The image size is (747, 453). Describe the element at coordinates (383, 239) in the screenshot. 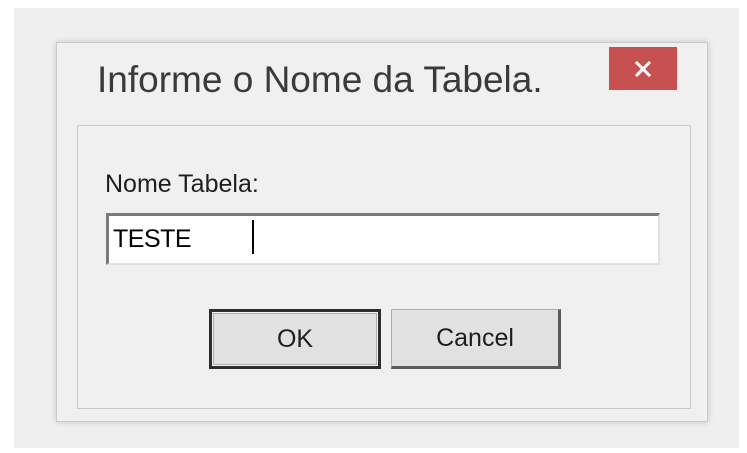

I see `table-name-input` at that location.